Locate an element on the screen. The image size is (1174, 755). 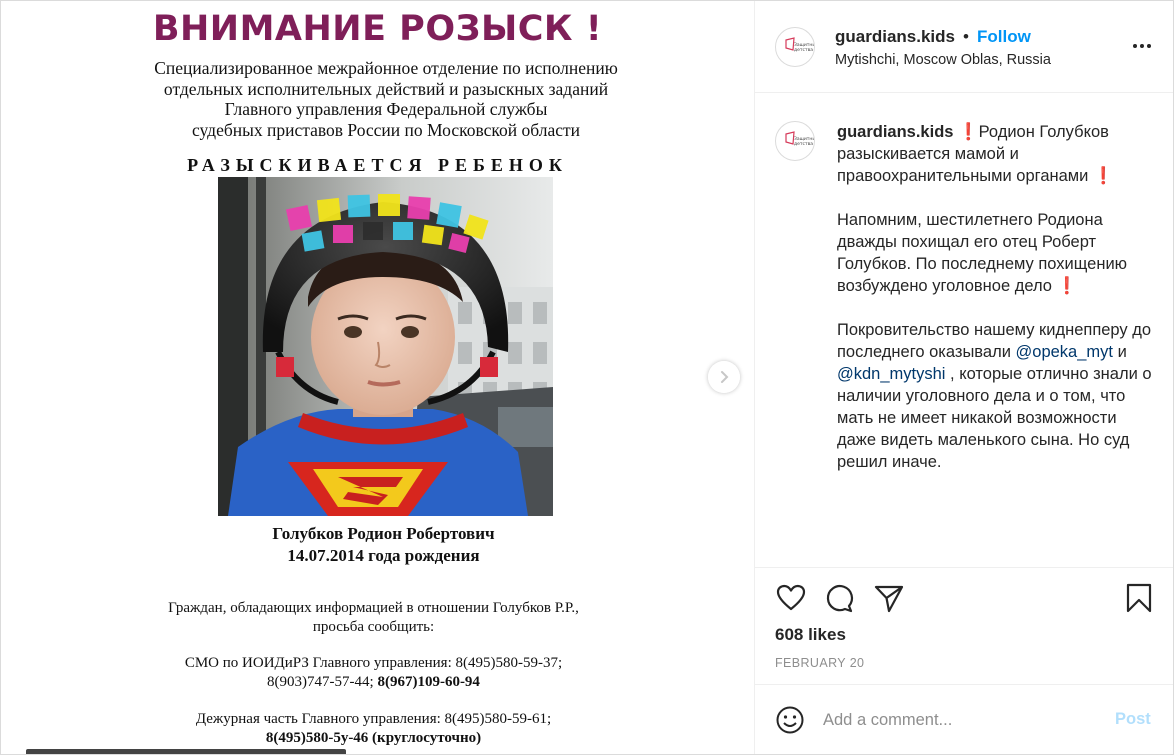
caption-avatar: Защитники детства is located at coordinates (795, 141).